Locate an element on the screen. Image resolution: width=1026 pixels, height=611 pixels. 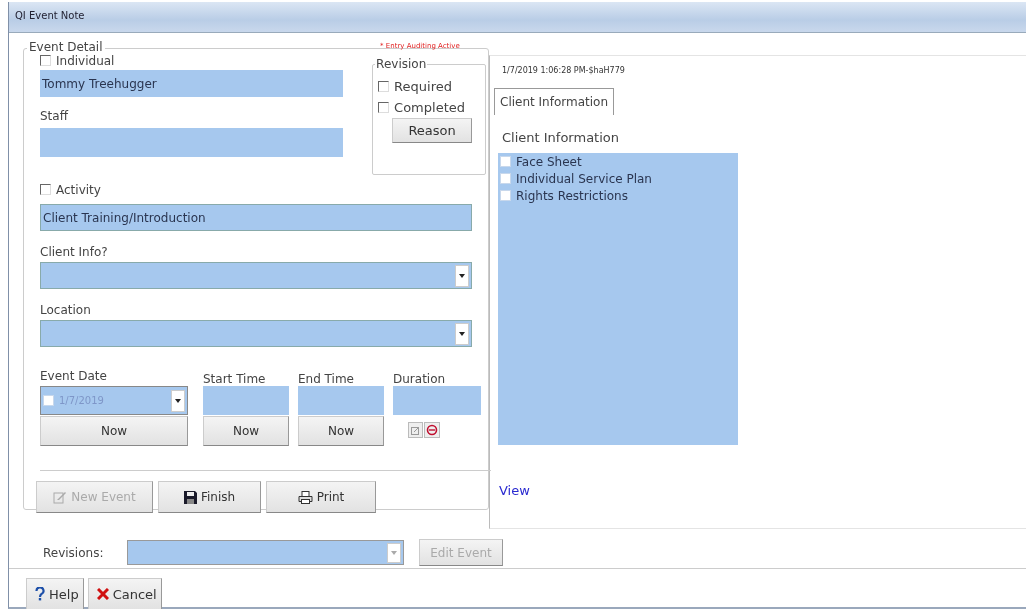
checkbox-label: Required is located at coordinates (432, 86).